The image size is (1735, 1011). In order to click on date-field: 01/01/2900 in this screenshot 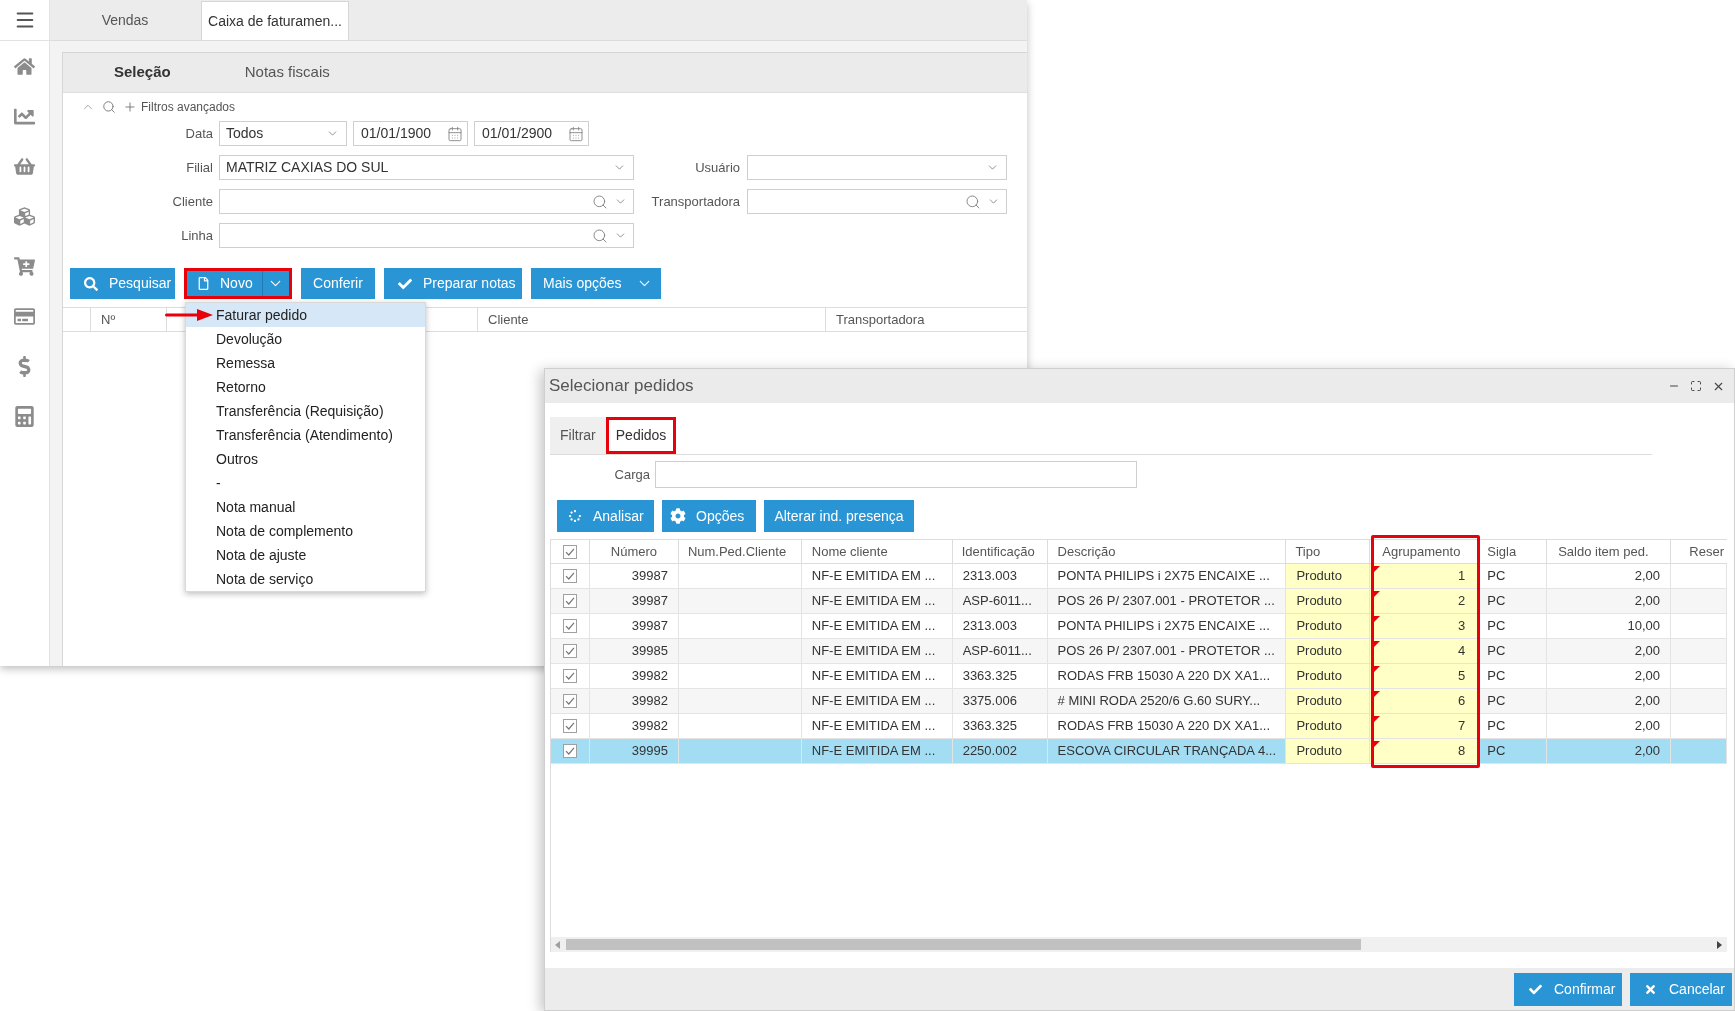, I will do `click(531, 133)`.